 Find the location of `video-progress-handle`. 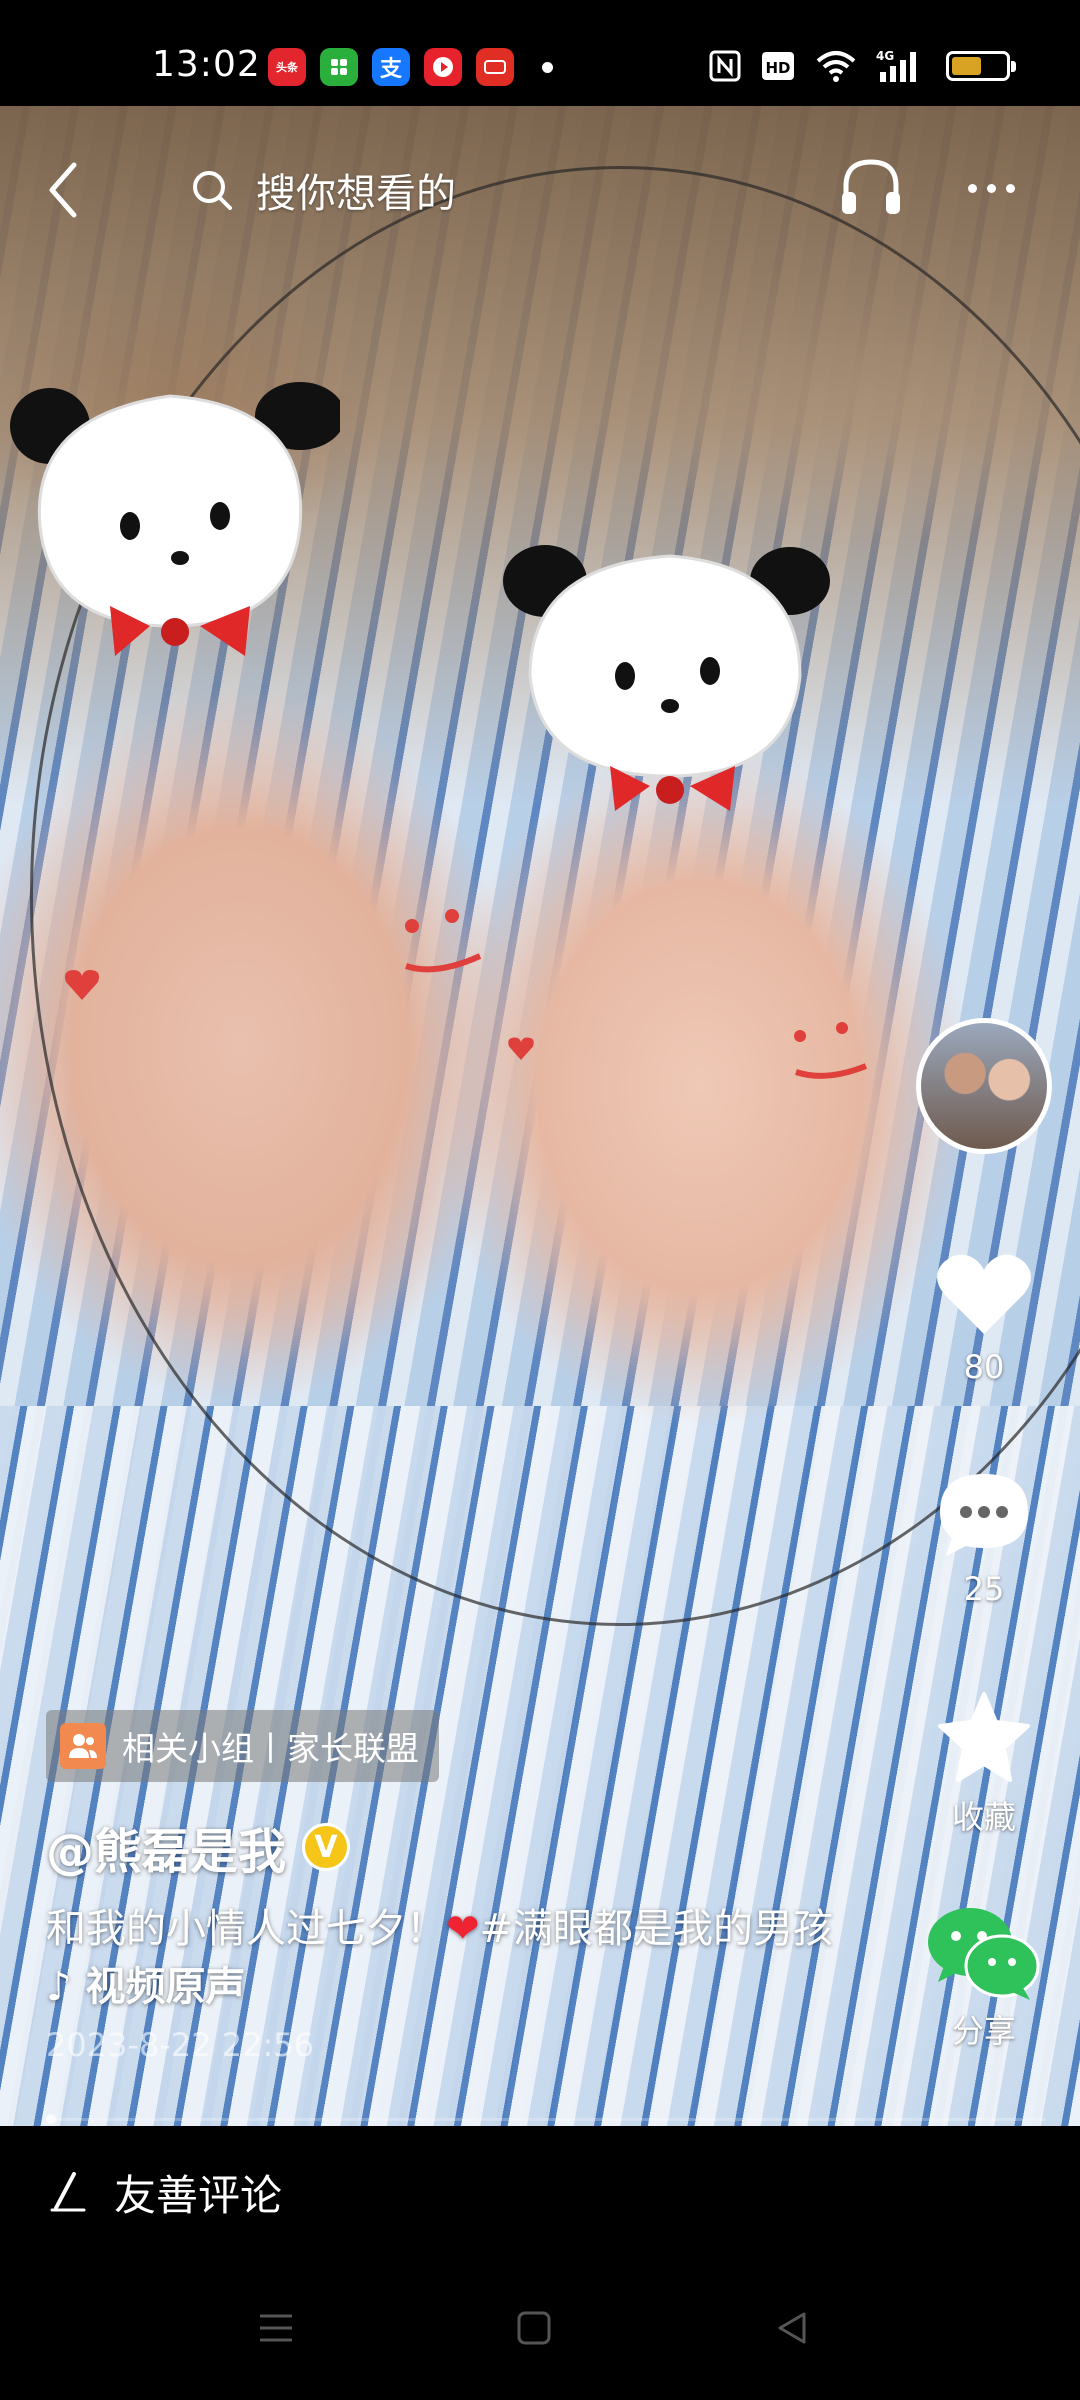

video-progress-handle is located at coordinates (51, 2119).